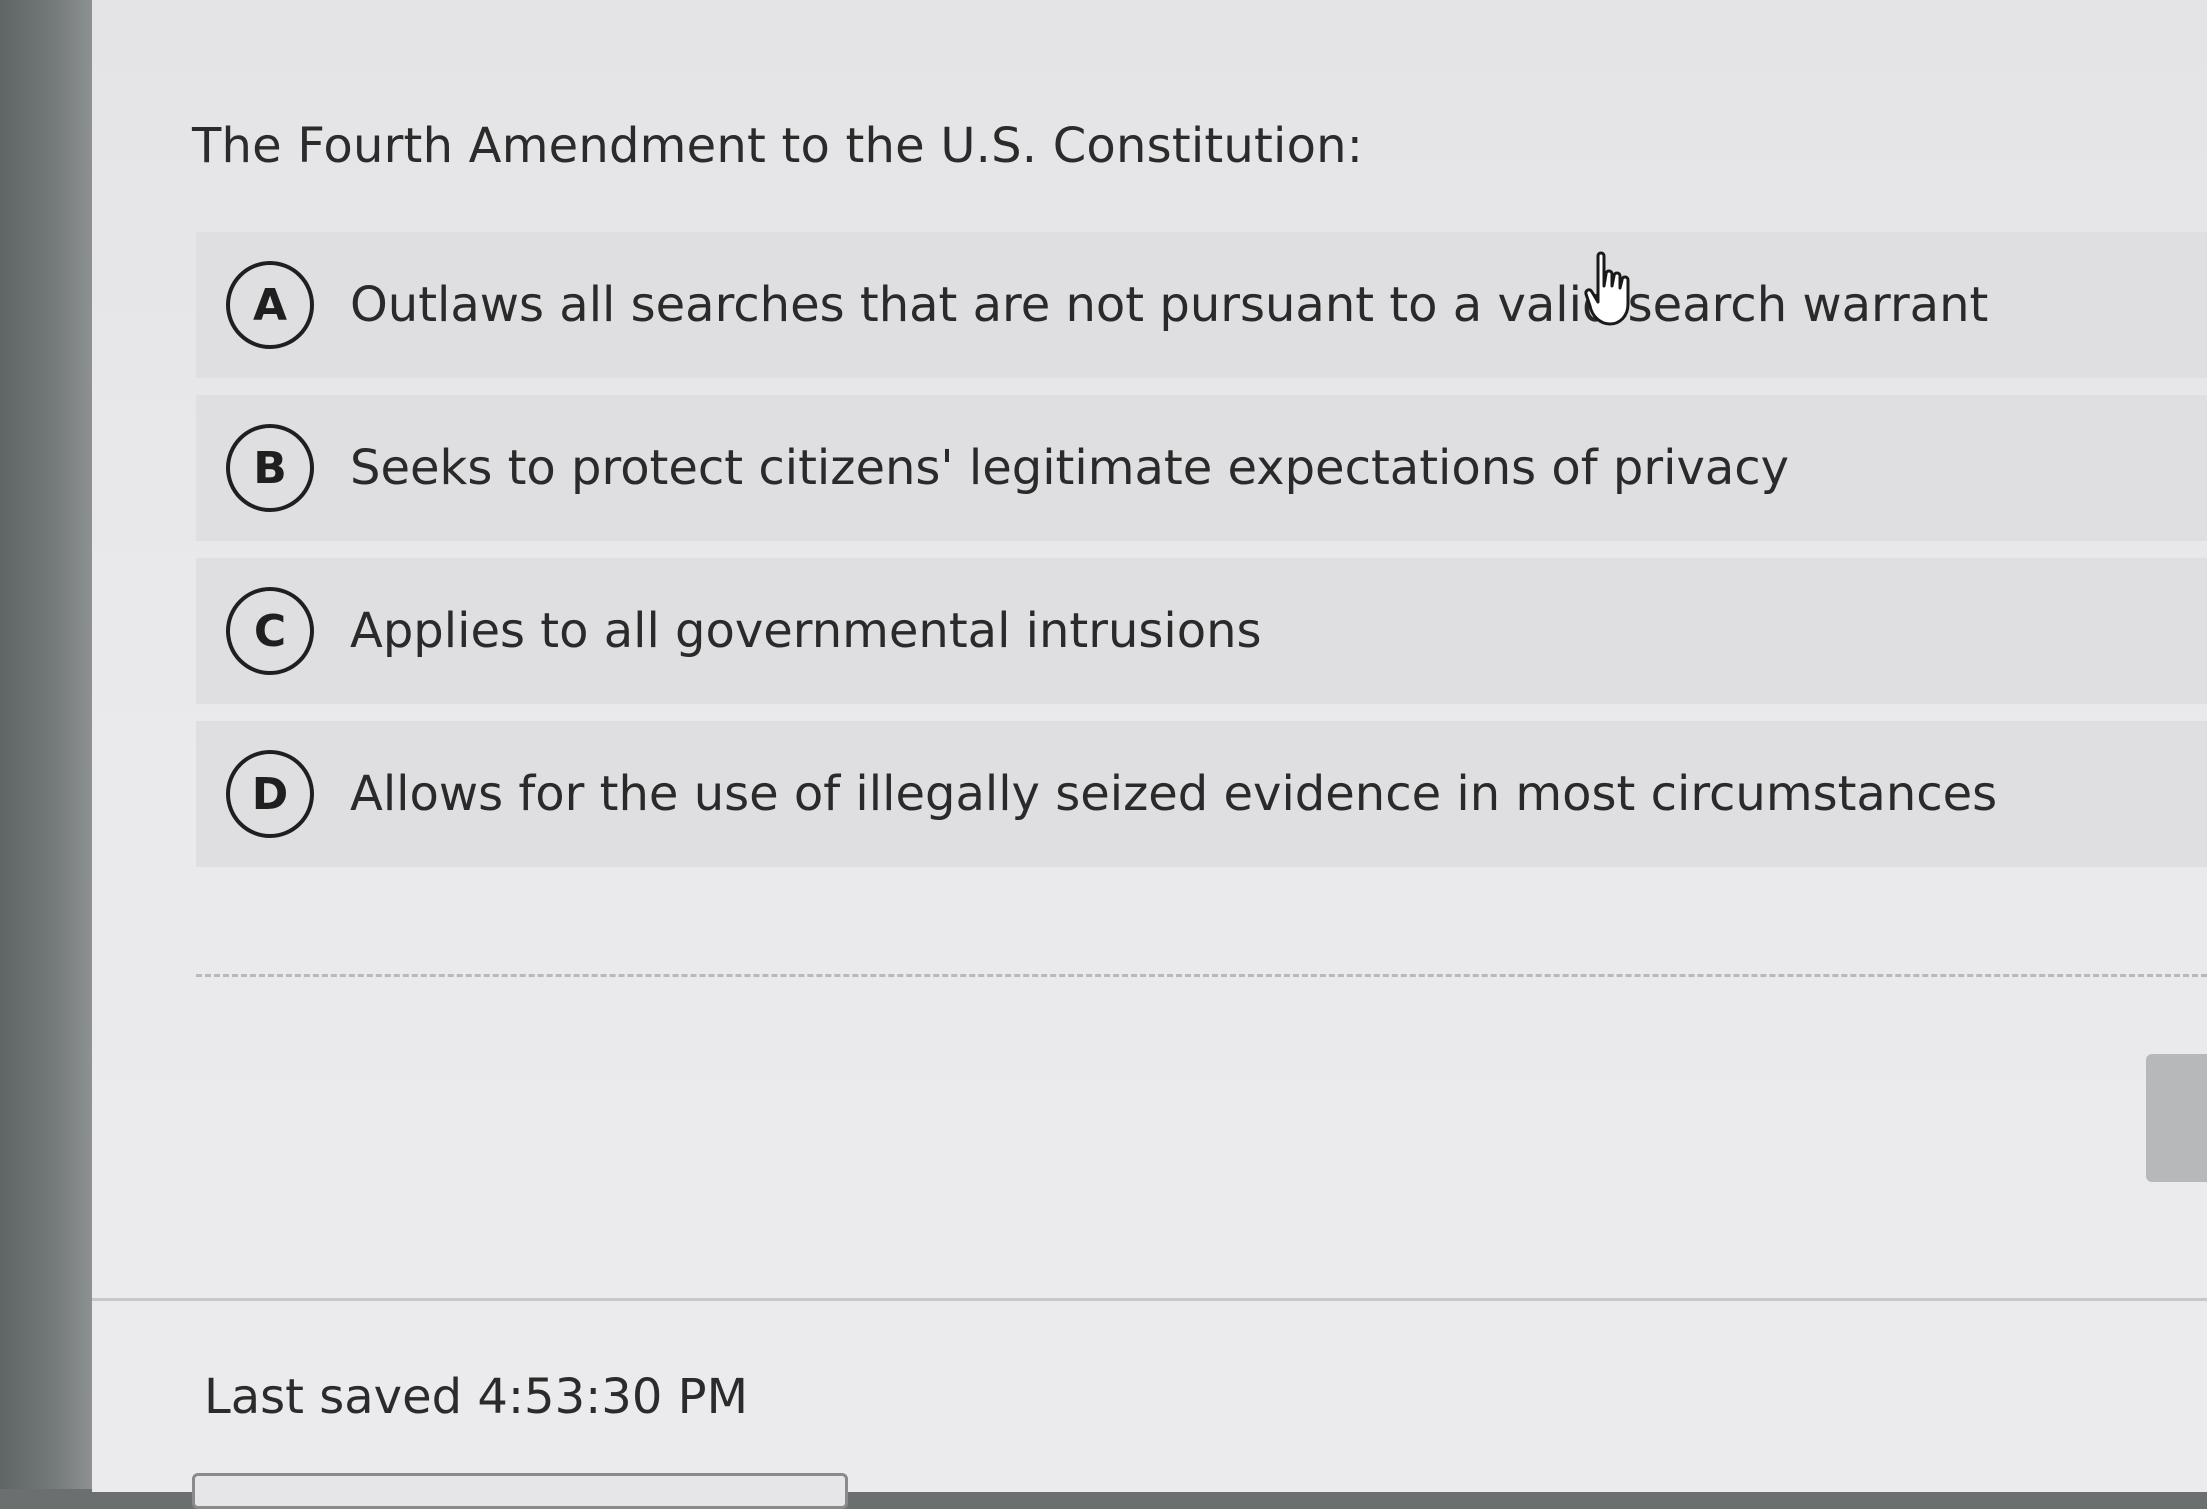  I want to click on next-button, so click(2176, 1118).